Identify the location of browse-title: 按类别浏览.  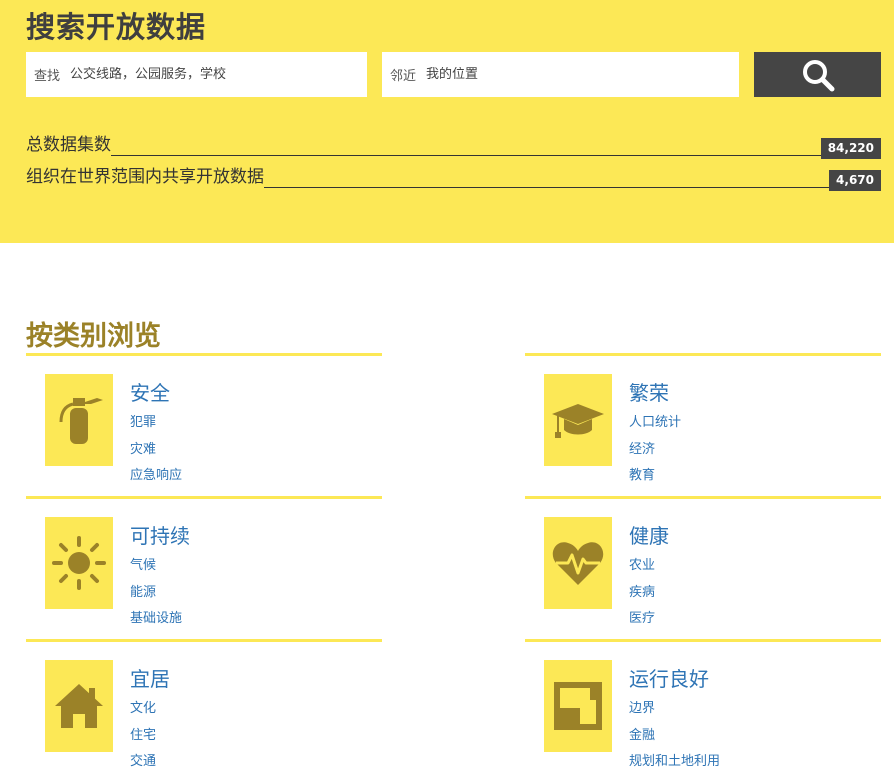
(93, 336).